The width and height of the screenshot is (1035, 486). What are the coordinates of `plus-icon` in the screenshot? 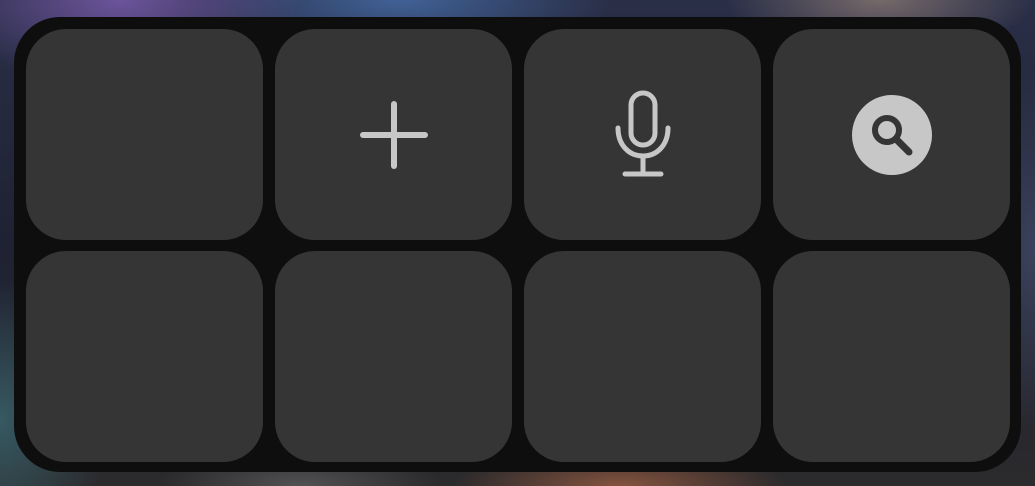 It's located at (394, 135).